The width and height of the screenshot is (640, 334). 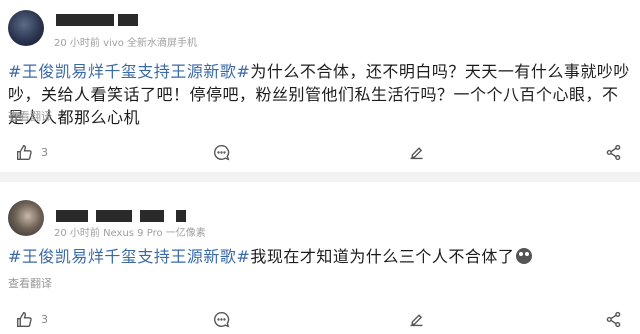 What do you see at coordinates (320, 177) in the screenshot?
I see `separator` at bounding box center [320, 177].